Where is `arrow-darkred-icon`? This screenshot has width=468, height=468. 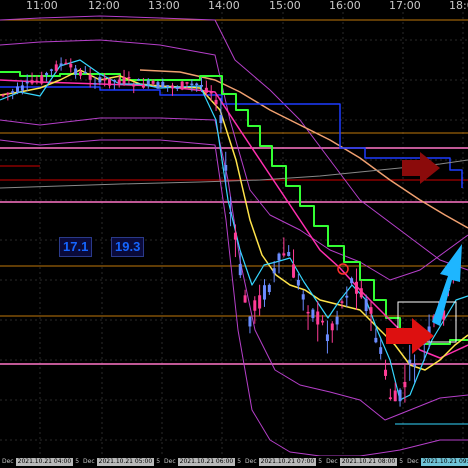
arrow-darkred-icon is located at coordinates (421, 168).